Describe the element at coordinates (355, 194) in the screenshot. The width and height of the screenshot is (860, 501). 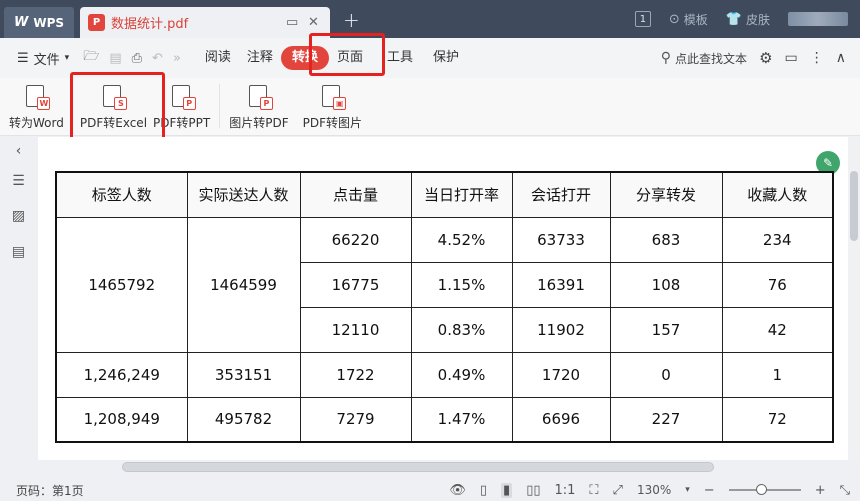
I see `table-header-cell: 点击量` at that location.